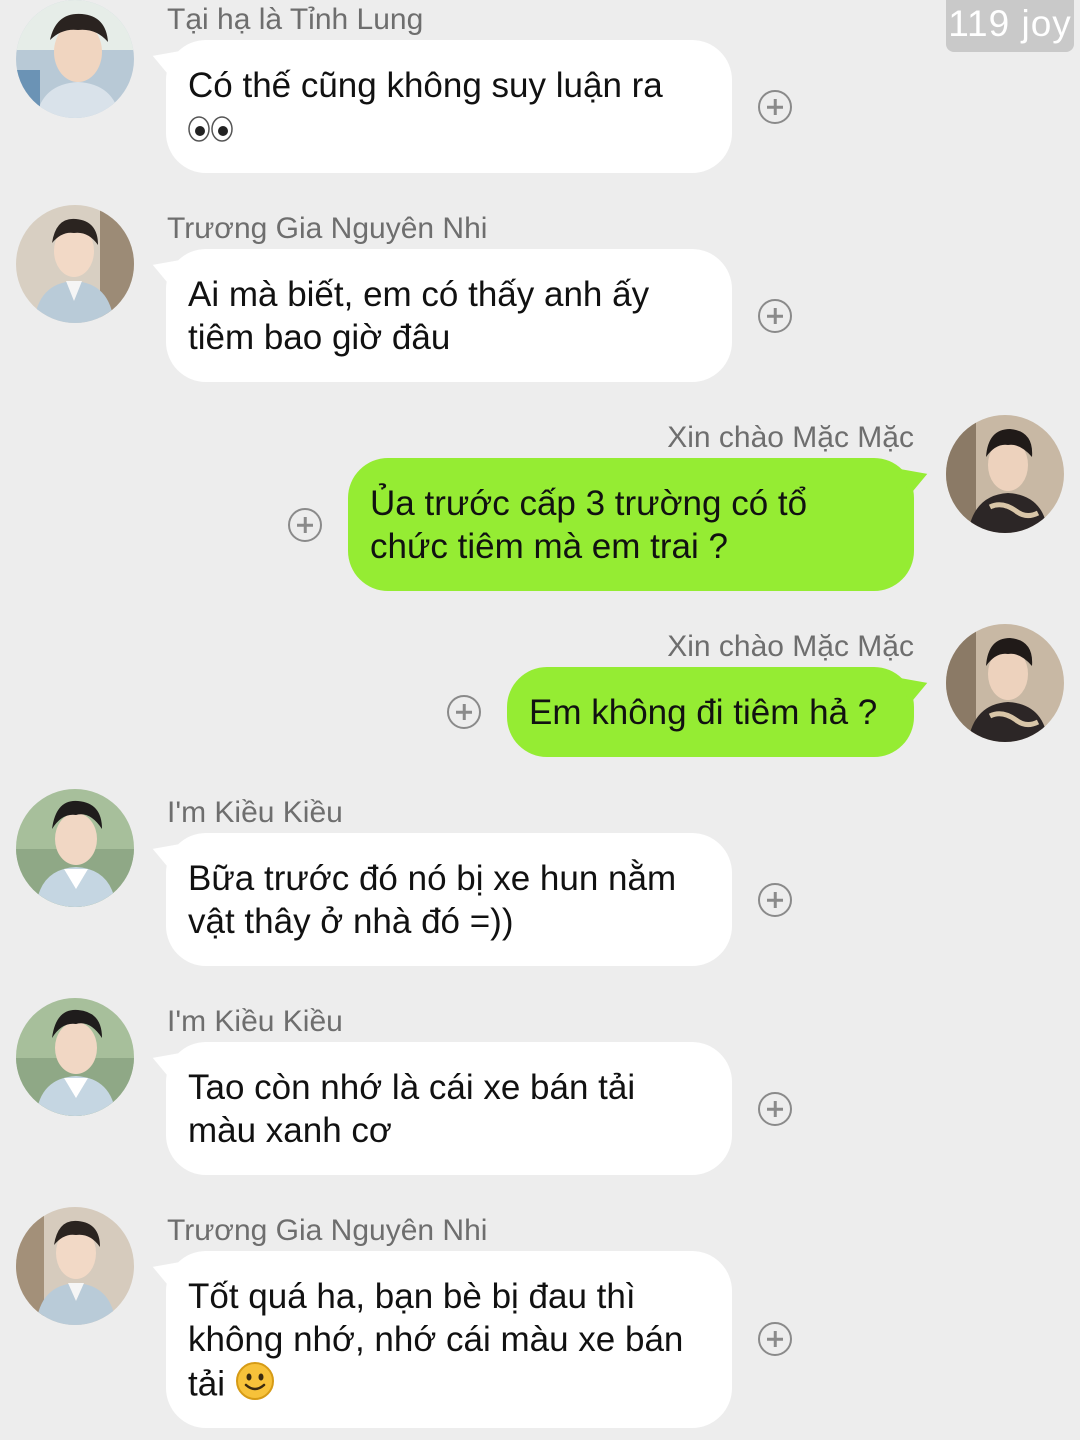 This screenshot has height=1440, width=1080. What do you see at coordinates (255, 1386) in the screenshot?
I see `smile-emoji-icon` at bounding box center [255, 1386].